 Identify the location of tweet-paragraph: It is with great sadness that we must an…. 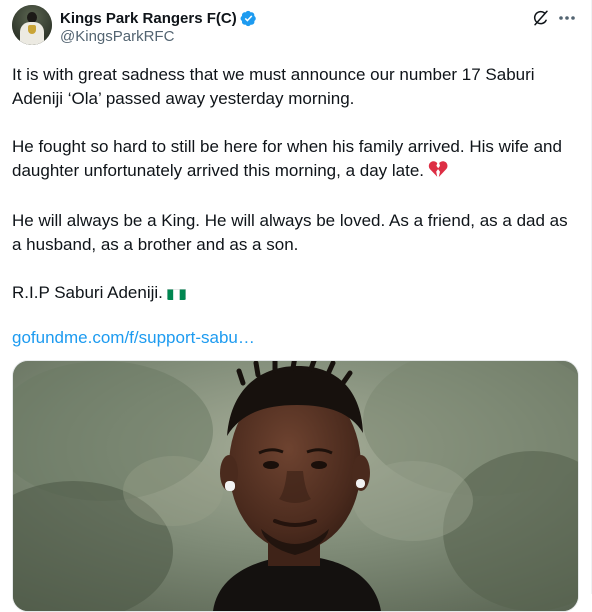
(273, 86).